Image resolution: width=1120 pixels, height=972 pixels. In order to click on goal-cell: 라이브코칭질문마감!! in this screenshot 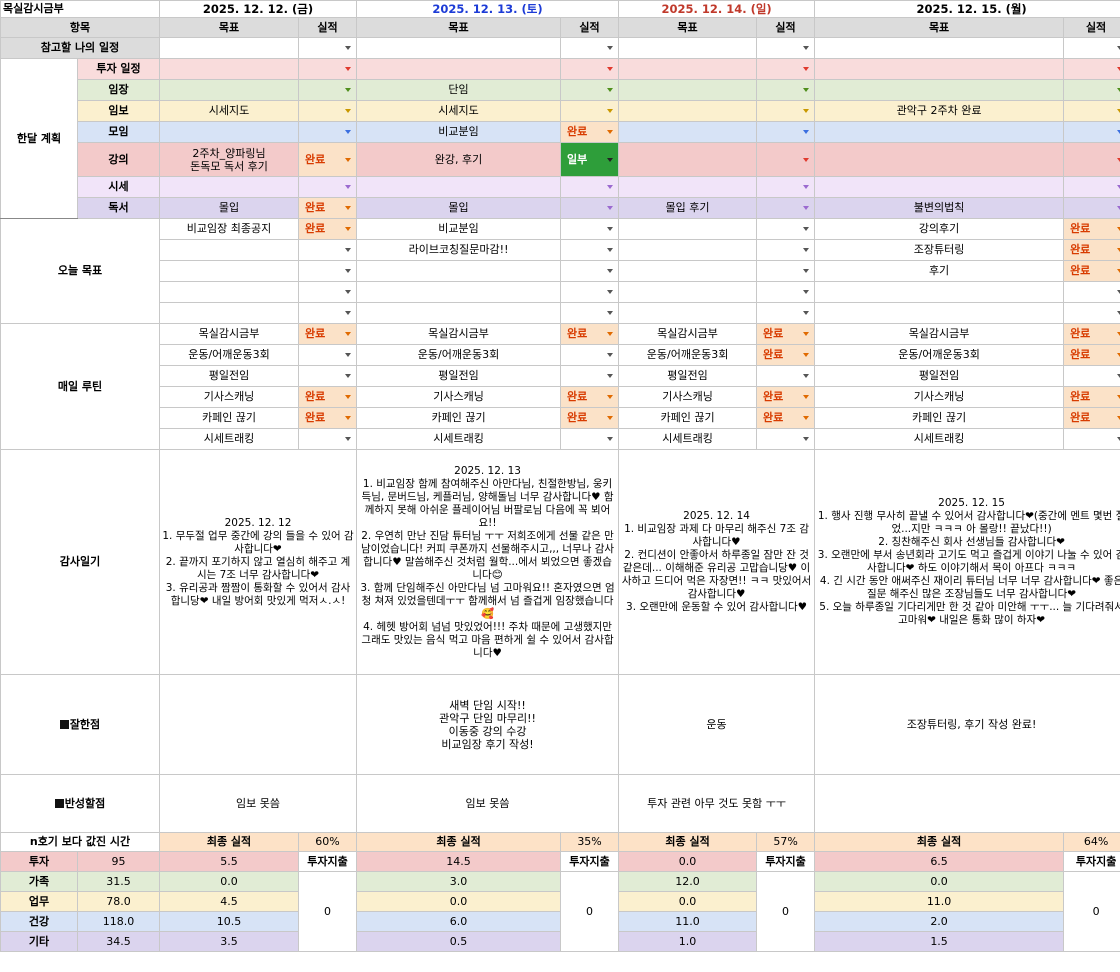, I will do `click(459, 250)`.